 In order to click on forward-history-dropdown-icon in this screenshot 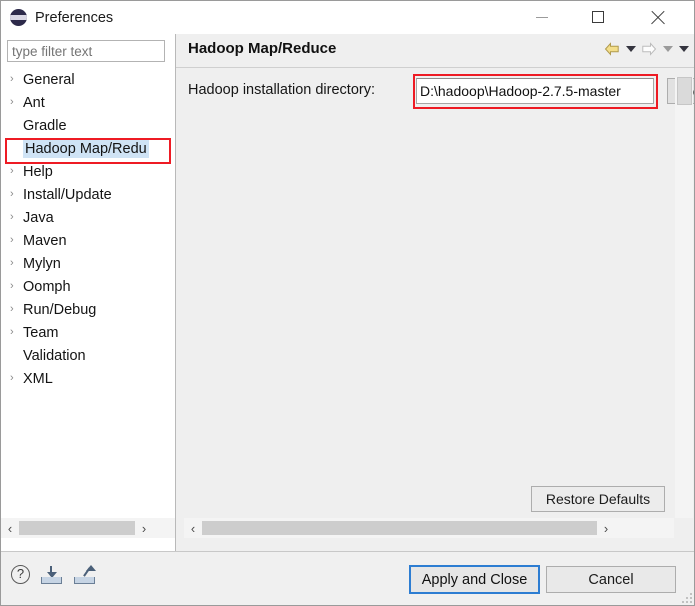, I will do `click(667, 49)`.